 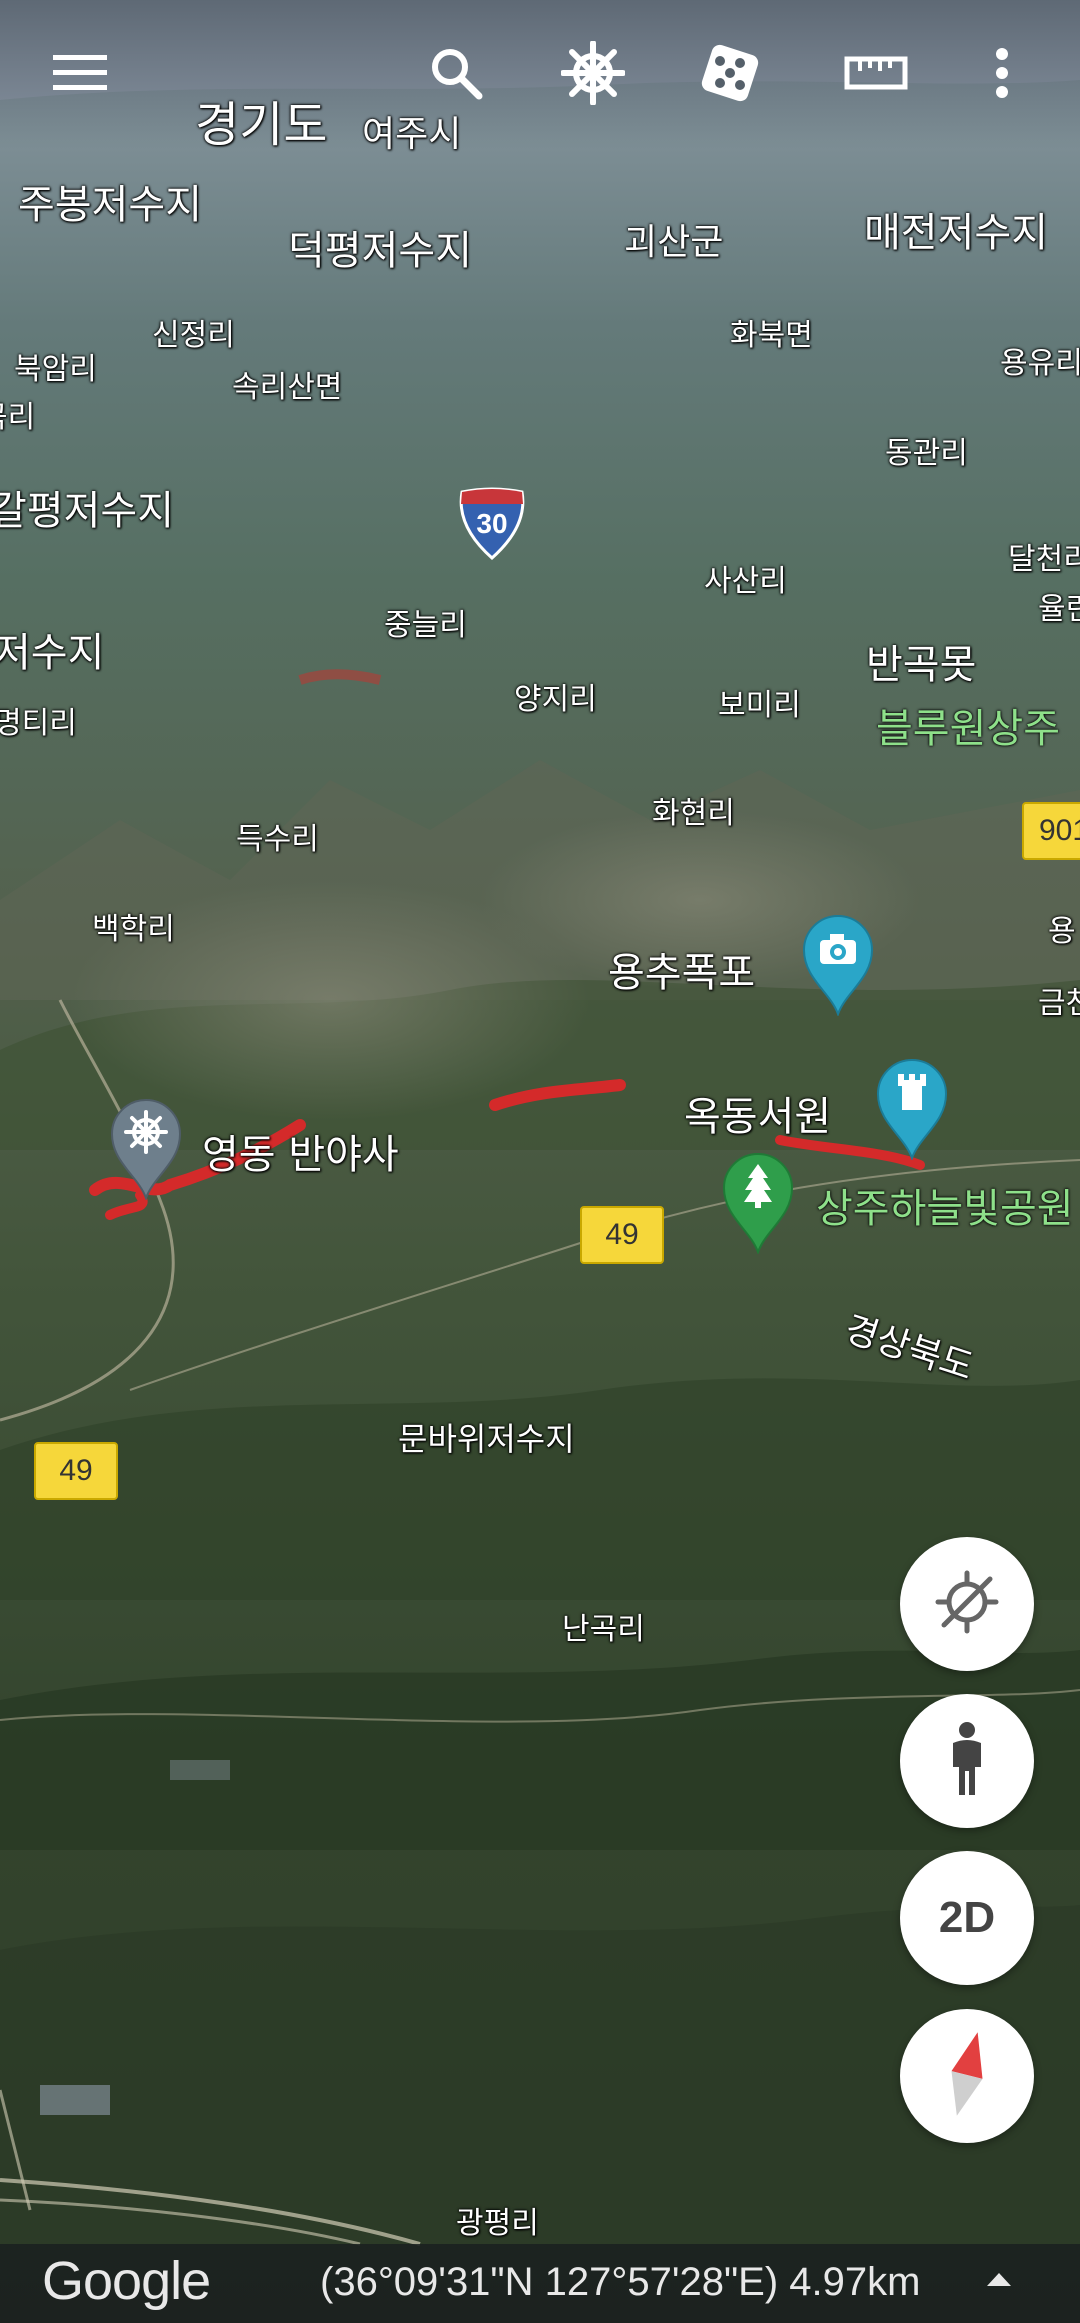 I want to click on map-label-munbawi: 문바위저수지, so click(x=486, y=1439).